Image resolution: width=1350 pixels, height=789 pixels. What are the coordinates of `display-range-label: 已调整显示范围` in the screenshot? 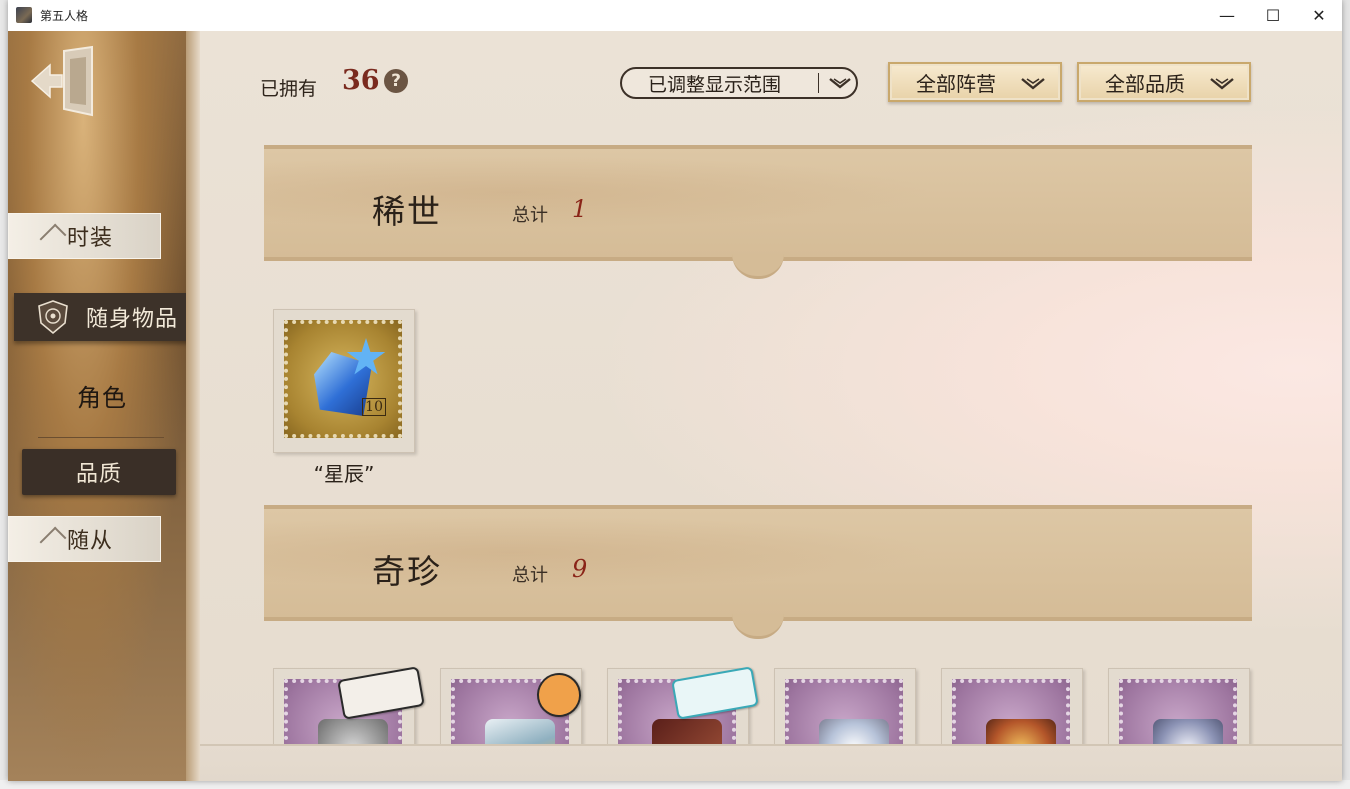 It's located at (715, 84).